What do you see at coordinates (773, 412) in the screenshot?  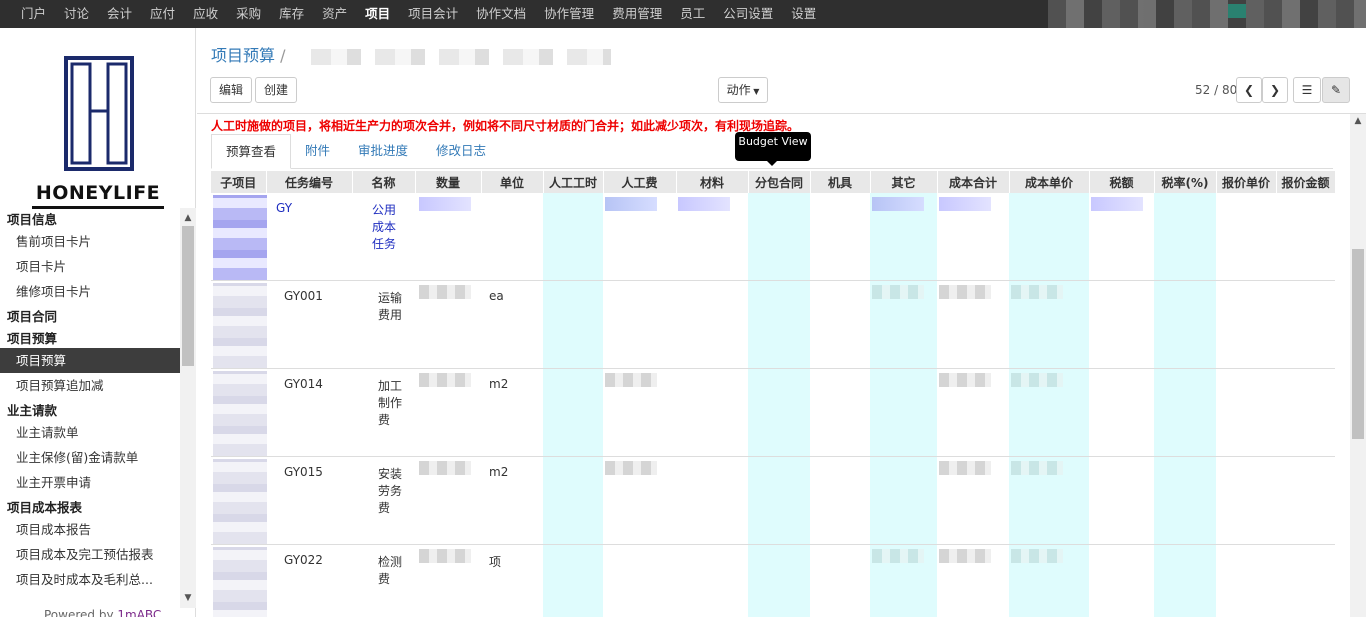 I see `table-row: GY014 加工制作费 m2` at bounding box center [773, 412].